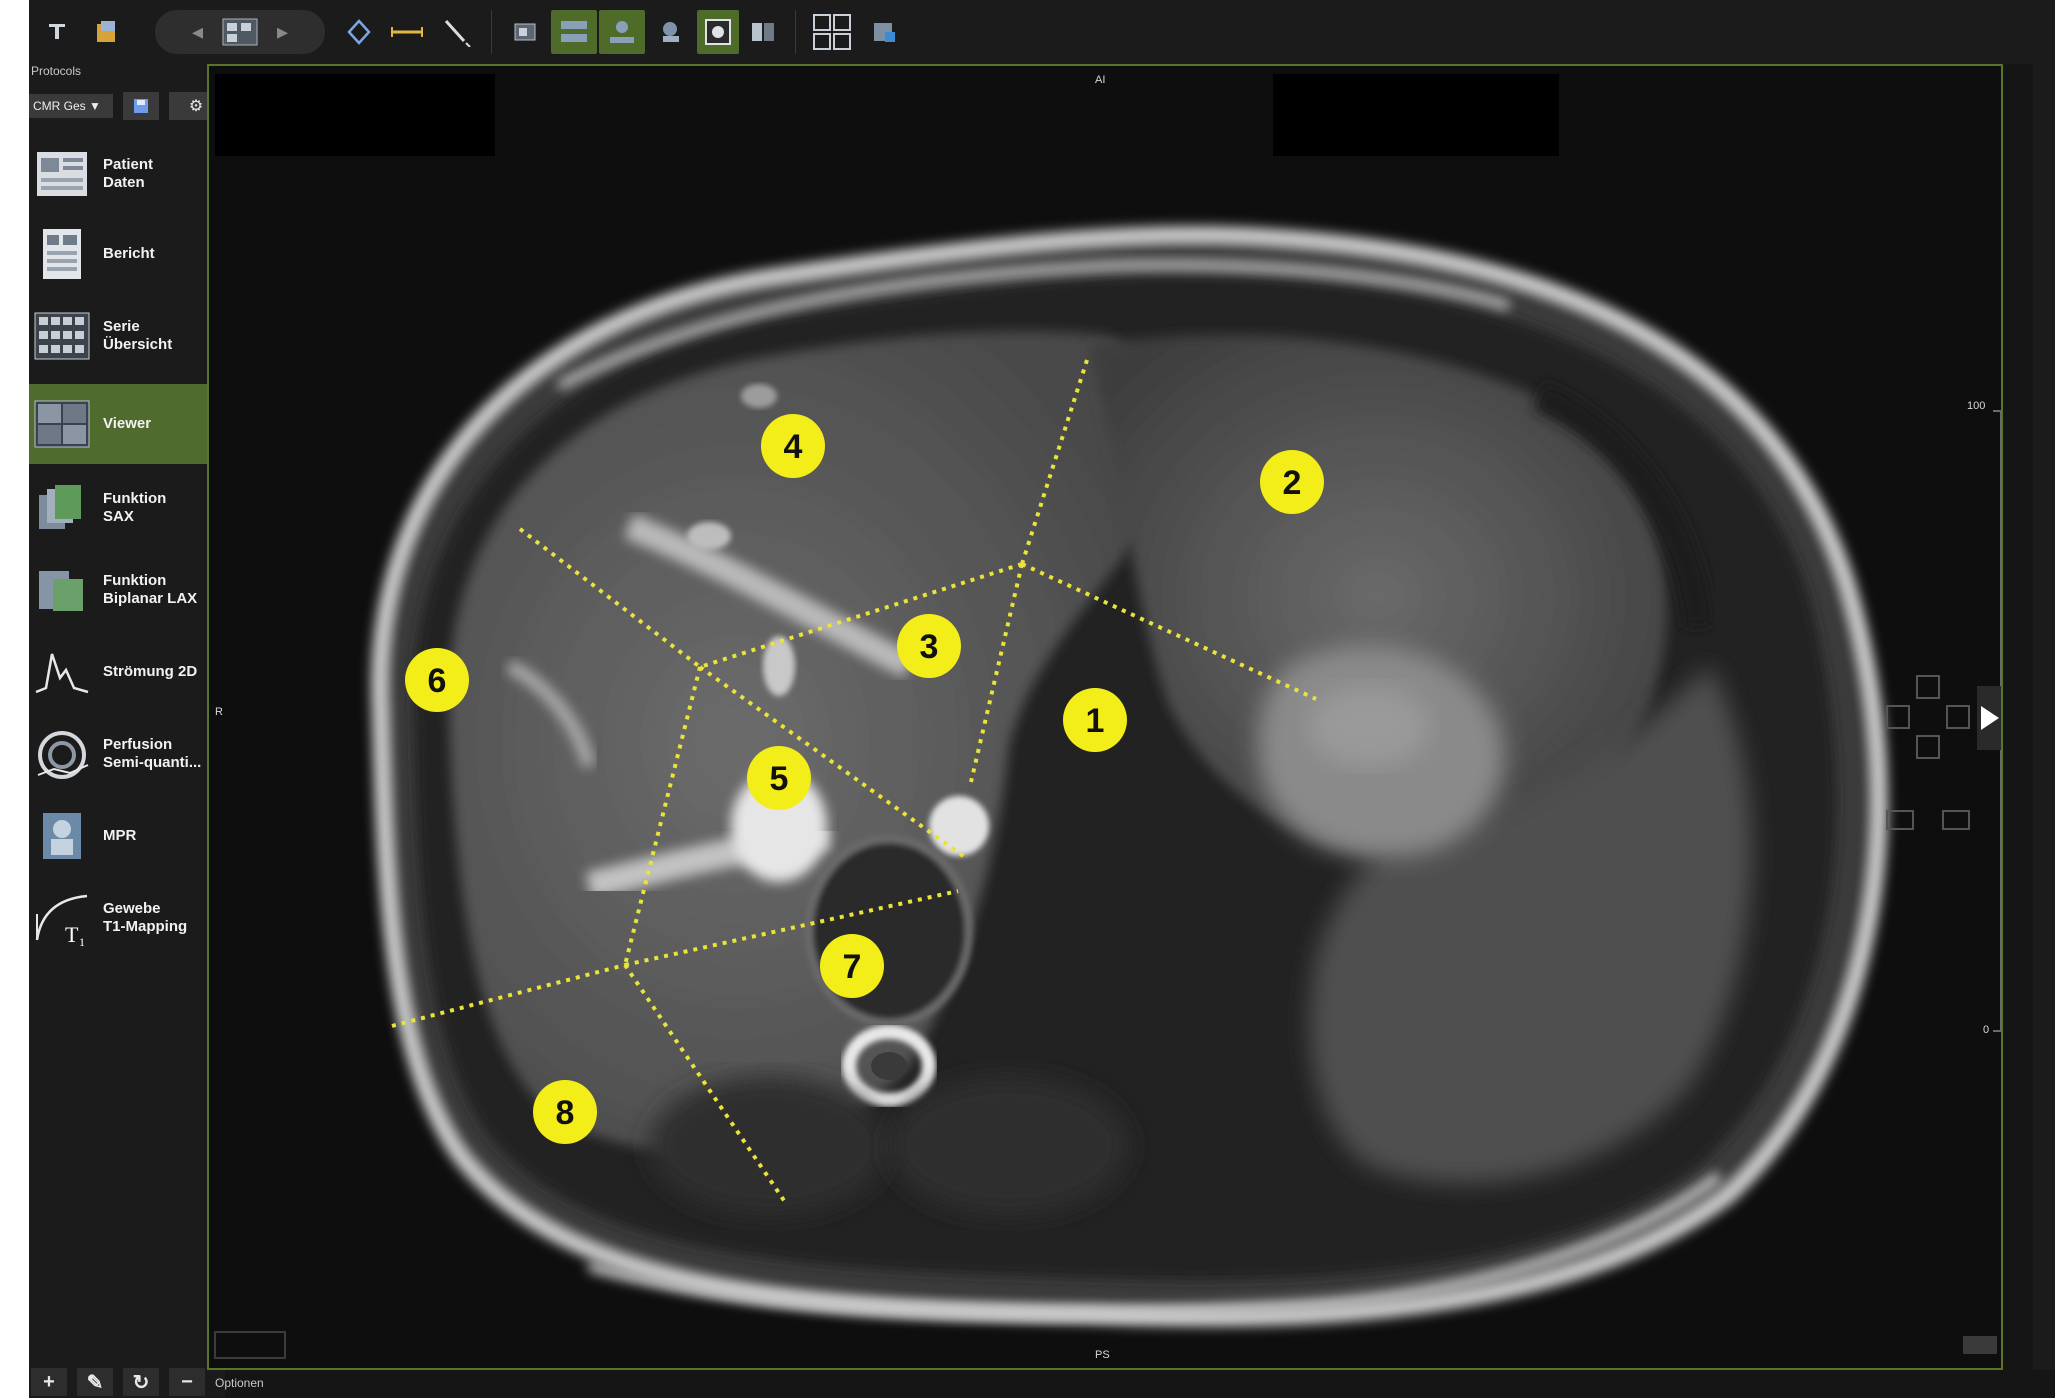 This screenshot has width=2055, height=1398. What do you see at coordinates (145, 917) in the screenshot?
I see `sidebar-item-label: Gewebe T1-Mapping` at bounding box center [145, 917].